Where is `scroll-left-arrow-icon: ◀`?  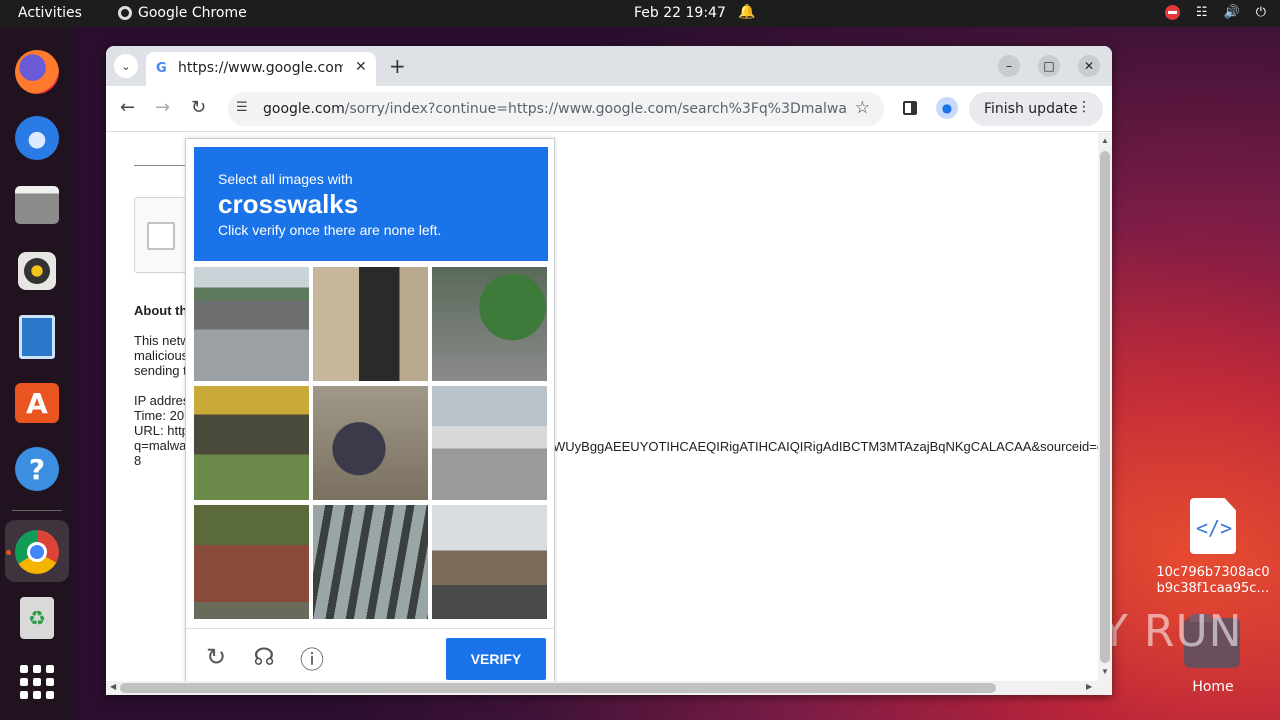
scroll-left-arrow-icon: ◀ is located at coordinates (113, 686).